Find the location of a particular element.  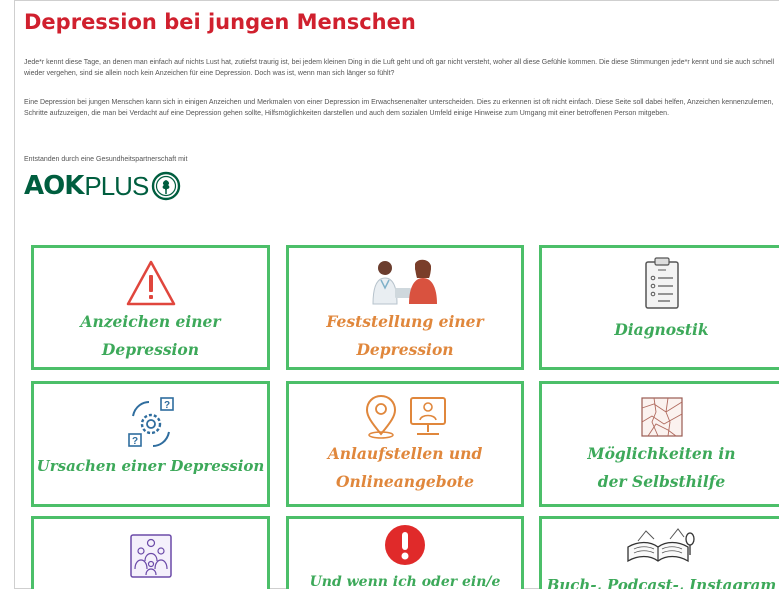

tile-anlaufstellen-und-onlineangebote: Anlaufstellen und Onlineangebote is located at coordinates (405, 444).